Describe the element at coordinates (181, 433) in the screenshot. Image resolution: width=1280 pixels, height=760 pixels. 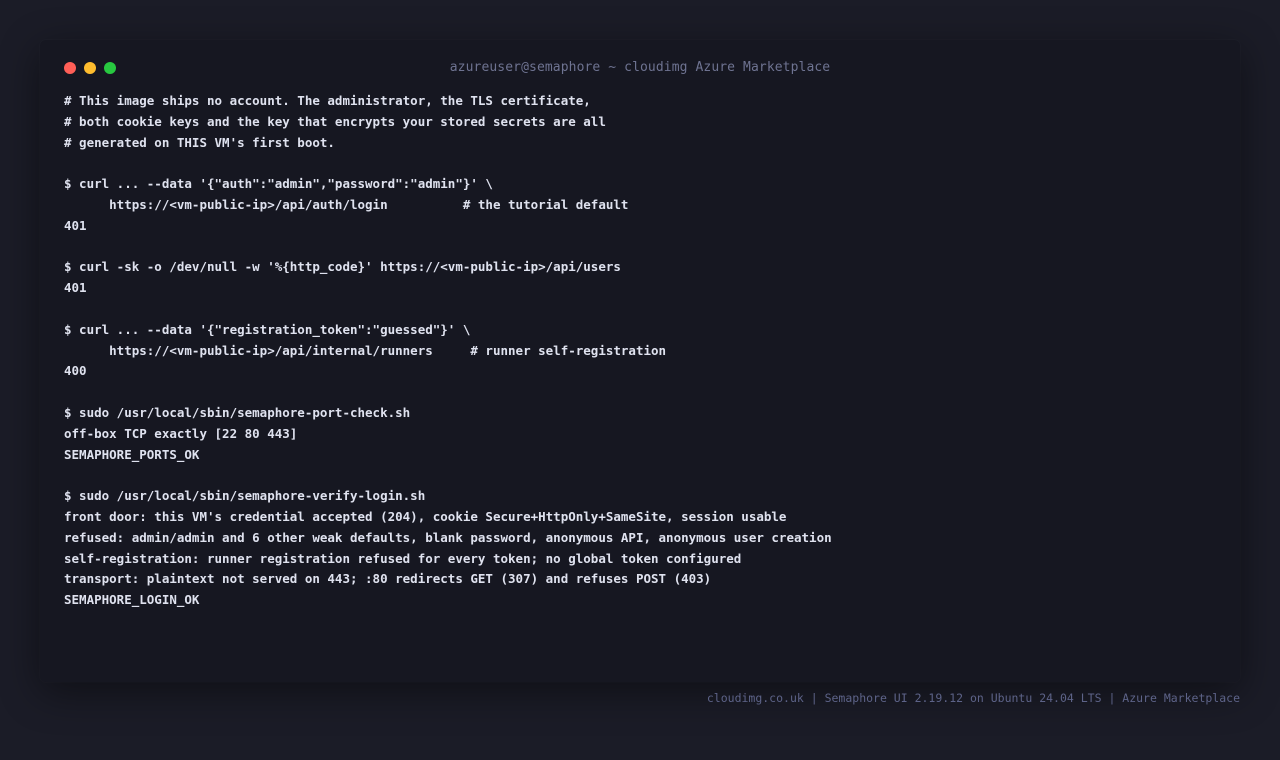
I see `terminal-line: off-box TCP exactly [22 80 443]` at that location.